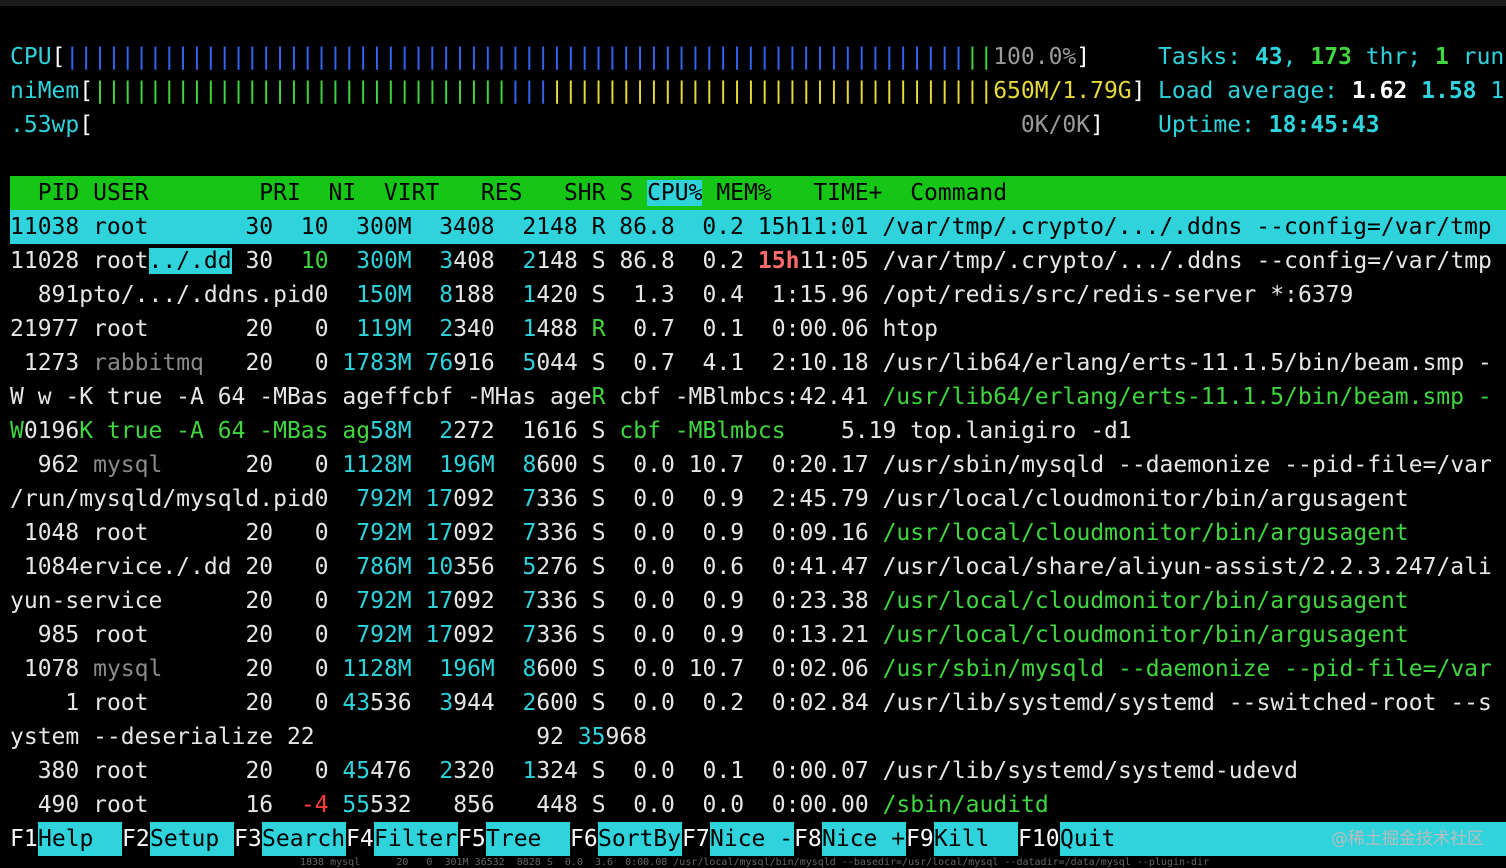  I want to click on load-average: Load average: 1.62 1.58 1, so click(1331, 91).